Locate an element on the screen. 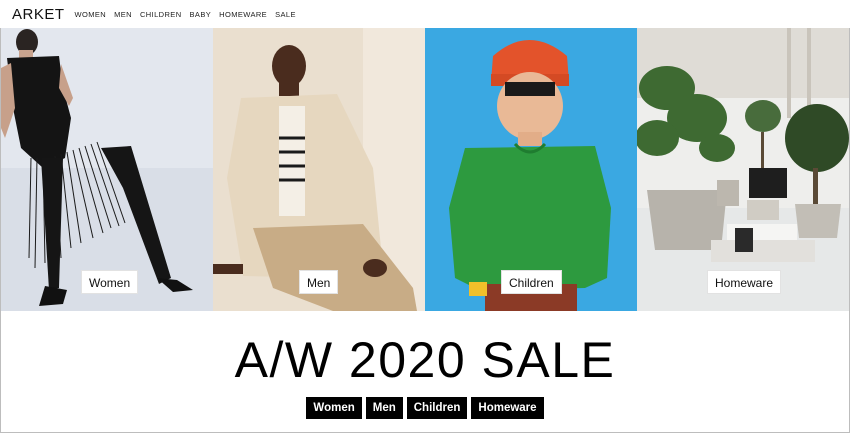  nav-item-homeware: HOMEWARE is located at coordinates (243, 14).